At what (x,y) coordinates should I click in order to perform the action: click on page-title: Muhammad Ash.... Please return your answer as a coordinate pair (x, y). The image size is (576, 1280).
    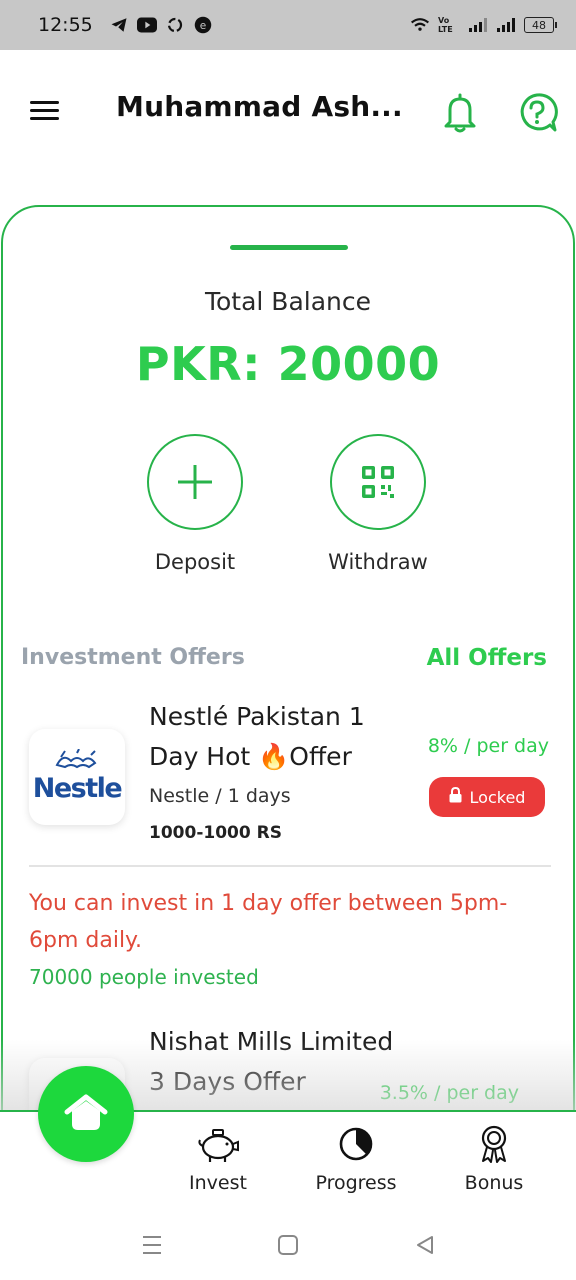
    Looking at the image, I should click on (259, 106).